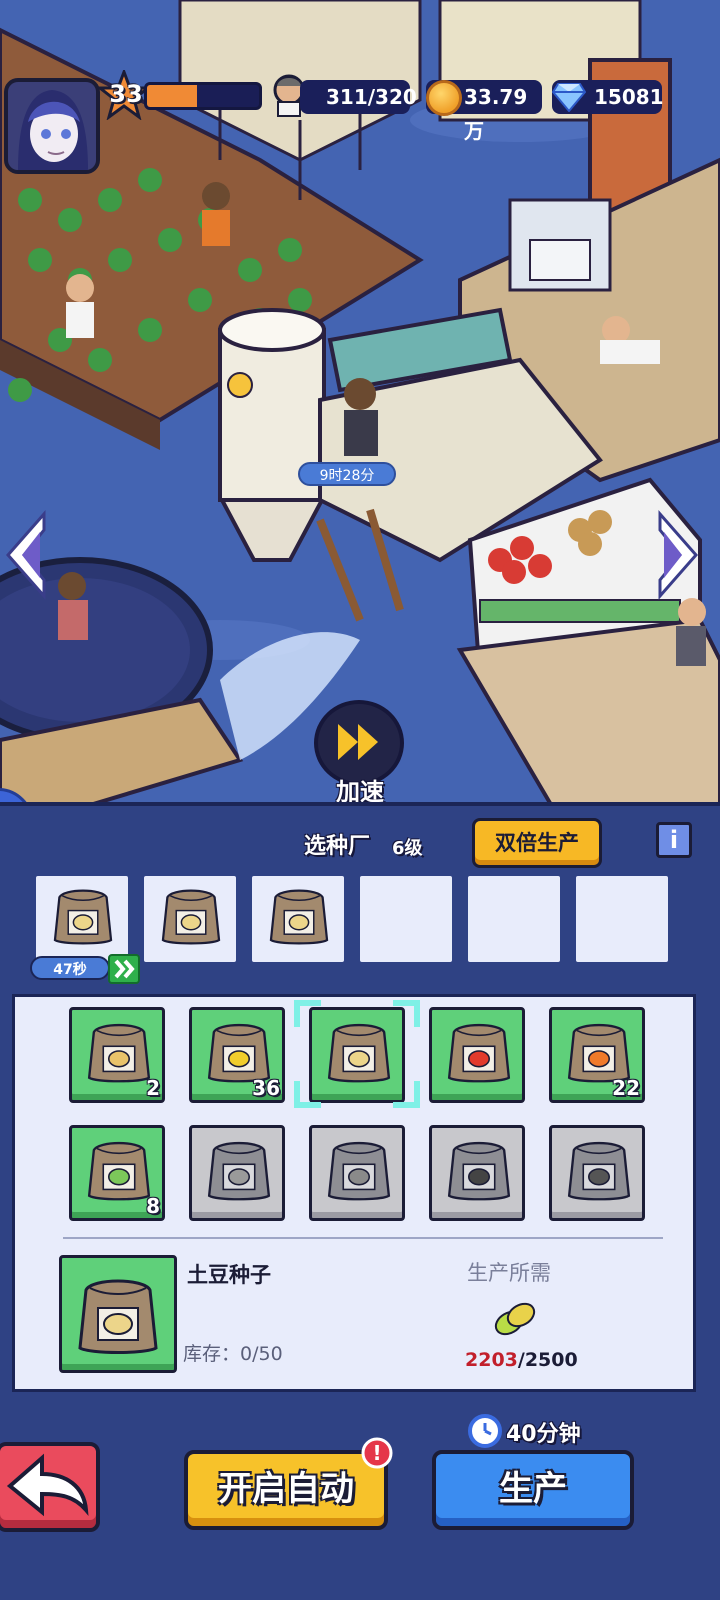 The image size is (720, 1600). I want to click on alert-badge-icon: !, so click(377, 1453).